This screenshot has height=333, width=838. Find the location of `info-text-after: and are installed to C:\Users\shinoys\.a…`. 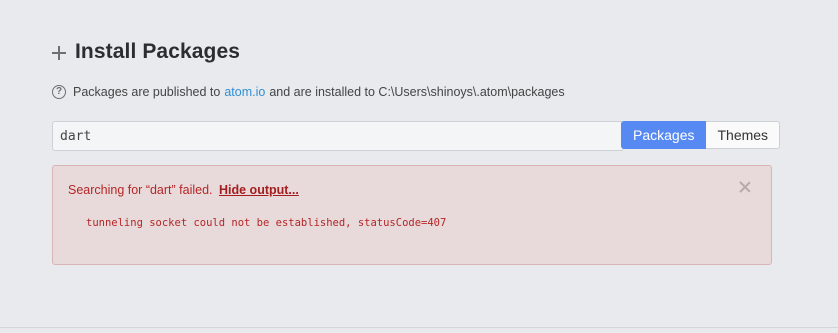

info-text-after: and are installed to C:\Users\shinoys\.a… is located at coordinates (417, 92).